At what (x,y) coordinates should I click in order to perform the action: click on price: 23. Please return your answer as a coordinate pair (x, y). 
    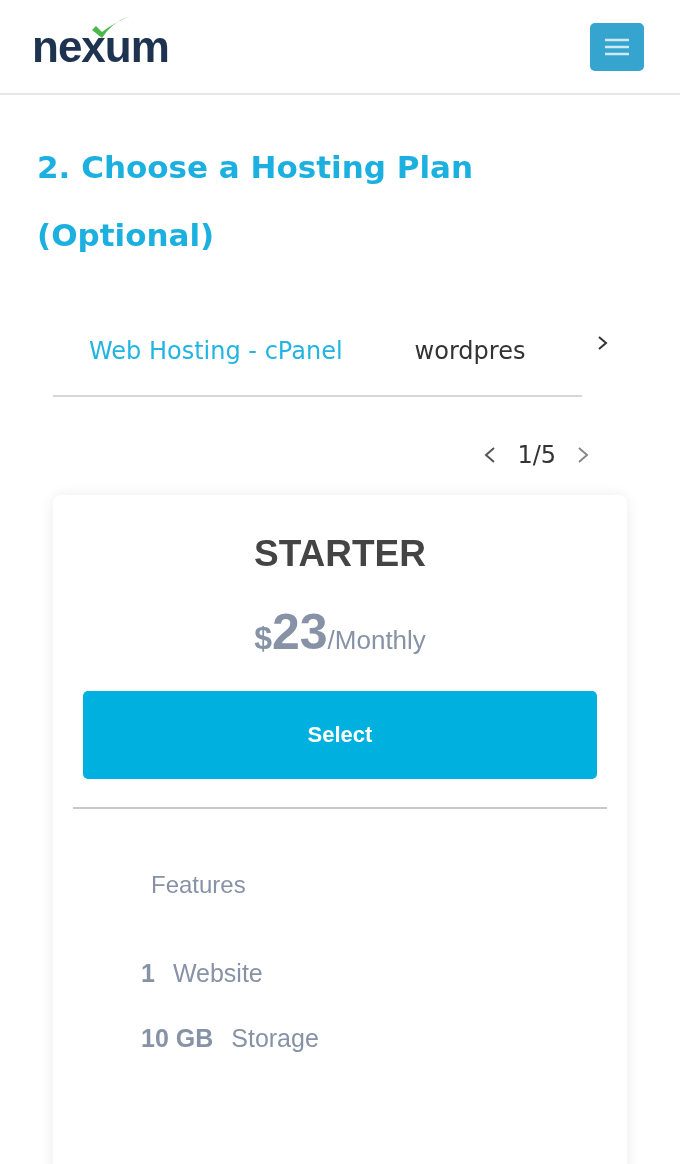
    Looking at the image, I should click on (299, 632).